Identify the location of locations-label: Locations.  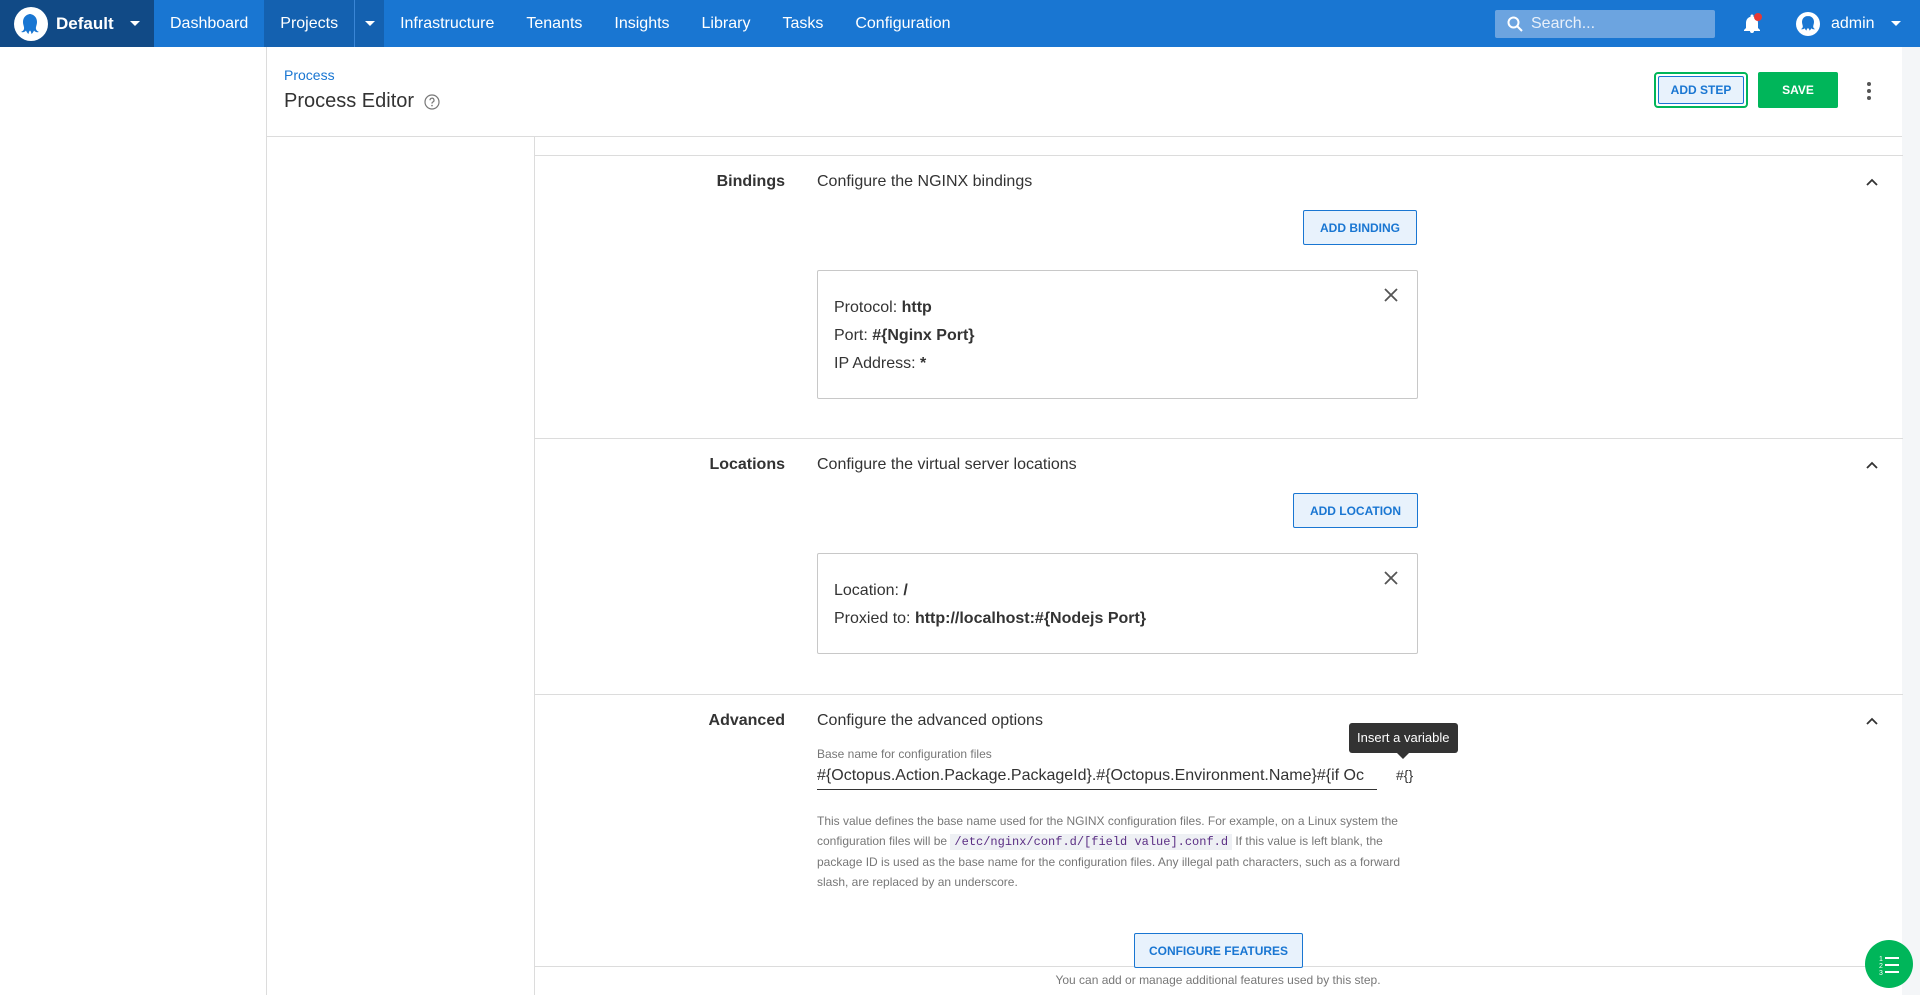
(747, 464).